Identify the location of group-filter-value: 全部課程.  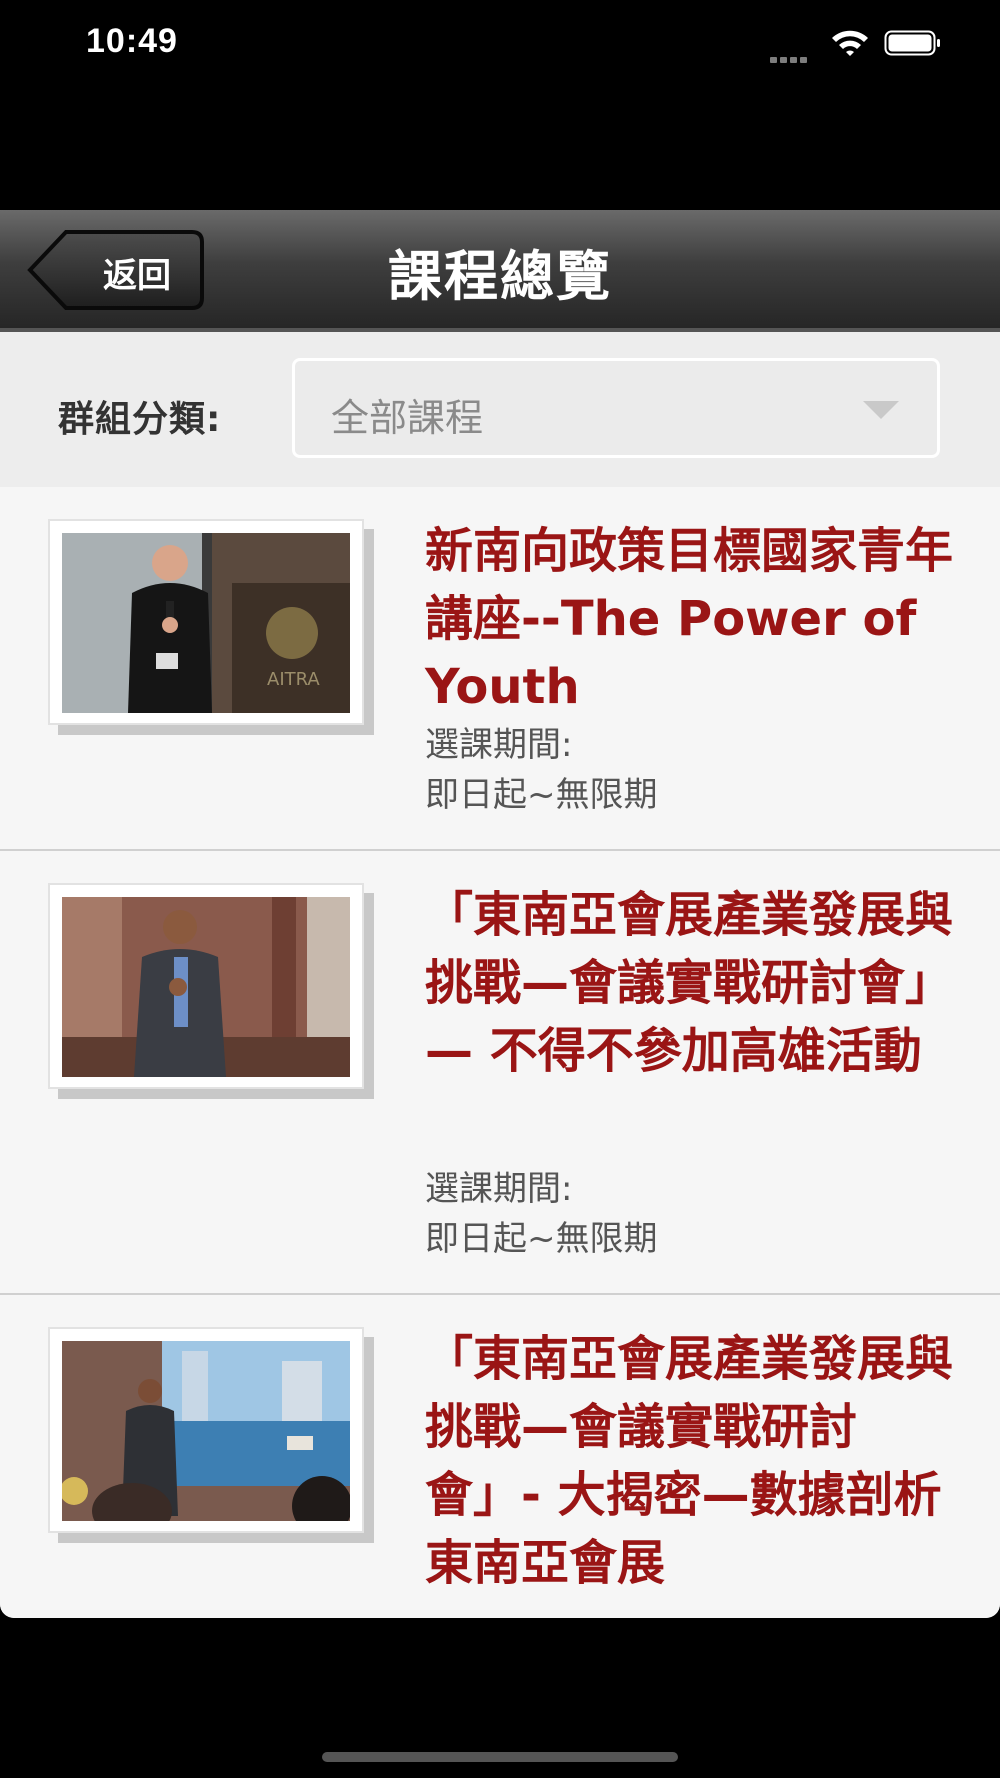
(407, 418).